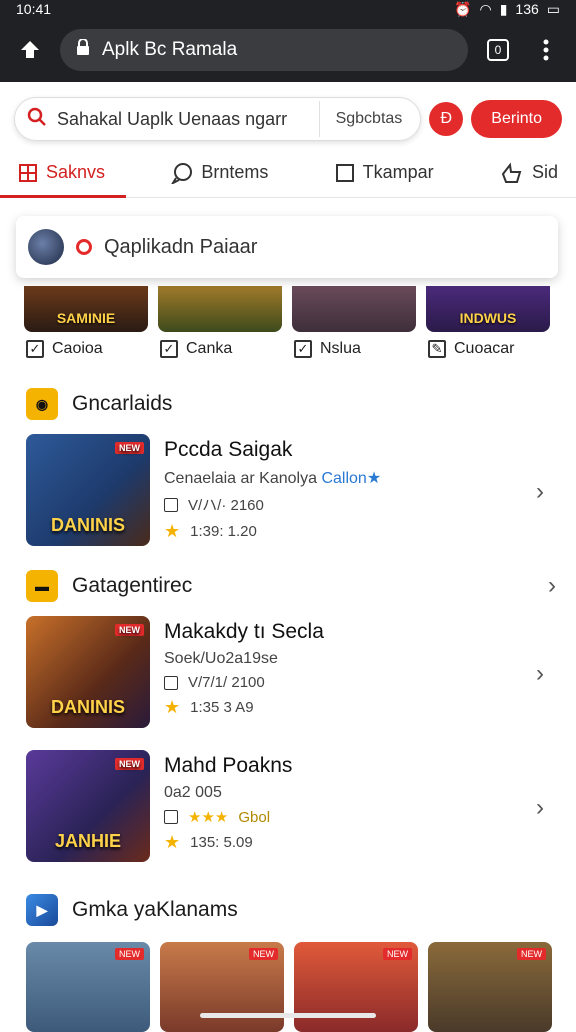 Image resolution: width=576 pixels, height=1032 pixels. I want to click on tab-0: Saknvs, so click(61, 173).